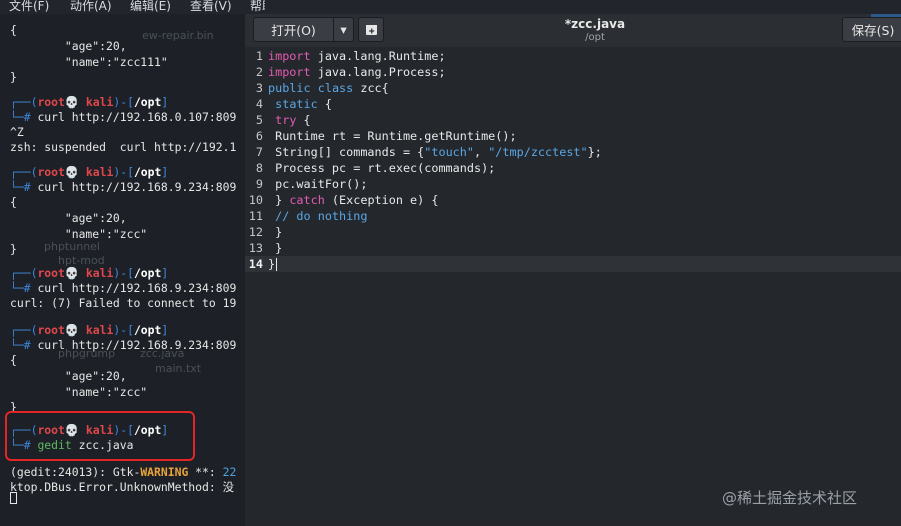 This screenshot has width=901, height=526. I want to click on code-line: 10 } catch (Exception e) {, so click(343, 200).